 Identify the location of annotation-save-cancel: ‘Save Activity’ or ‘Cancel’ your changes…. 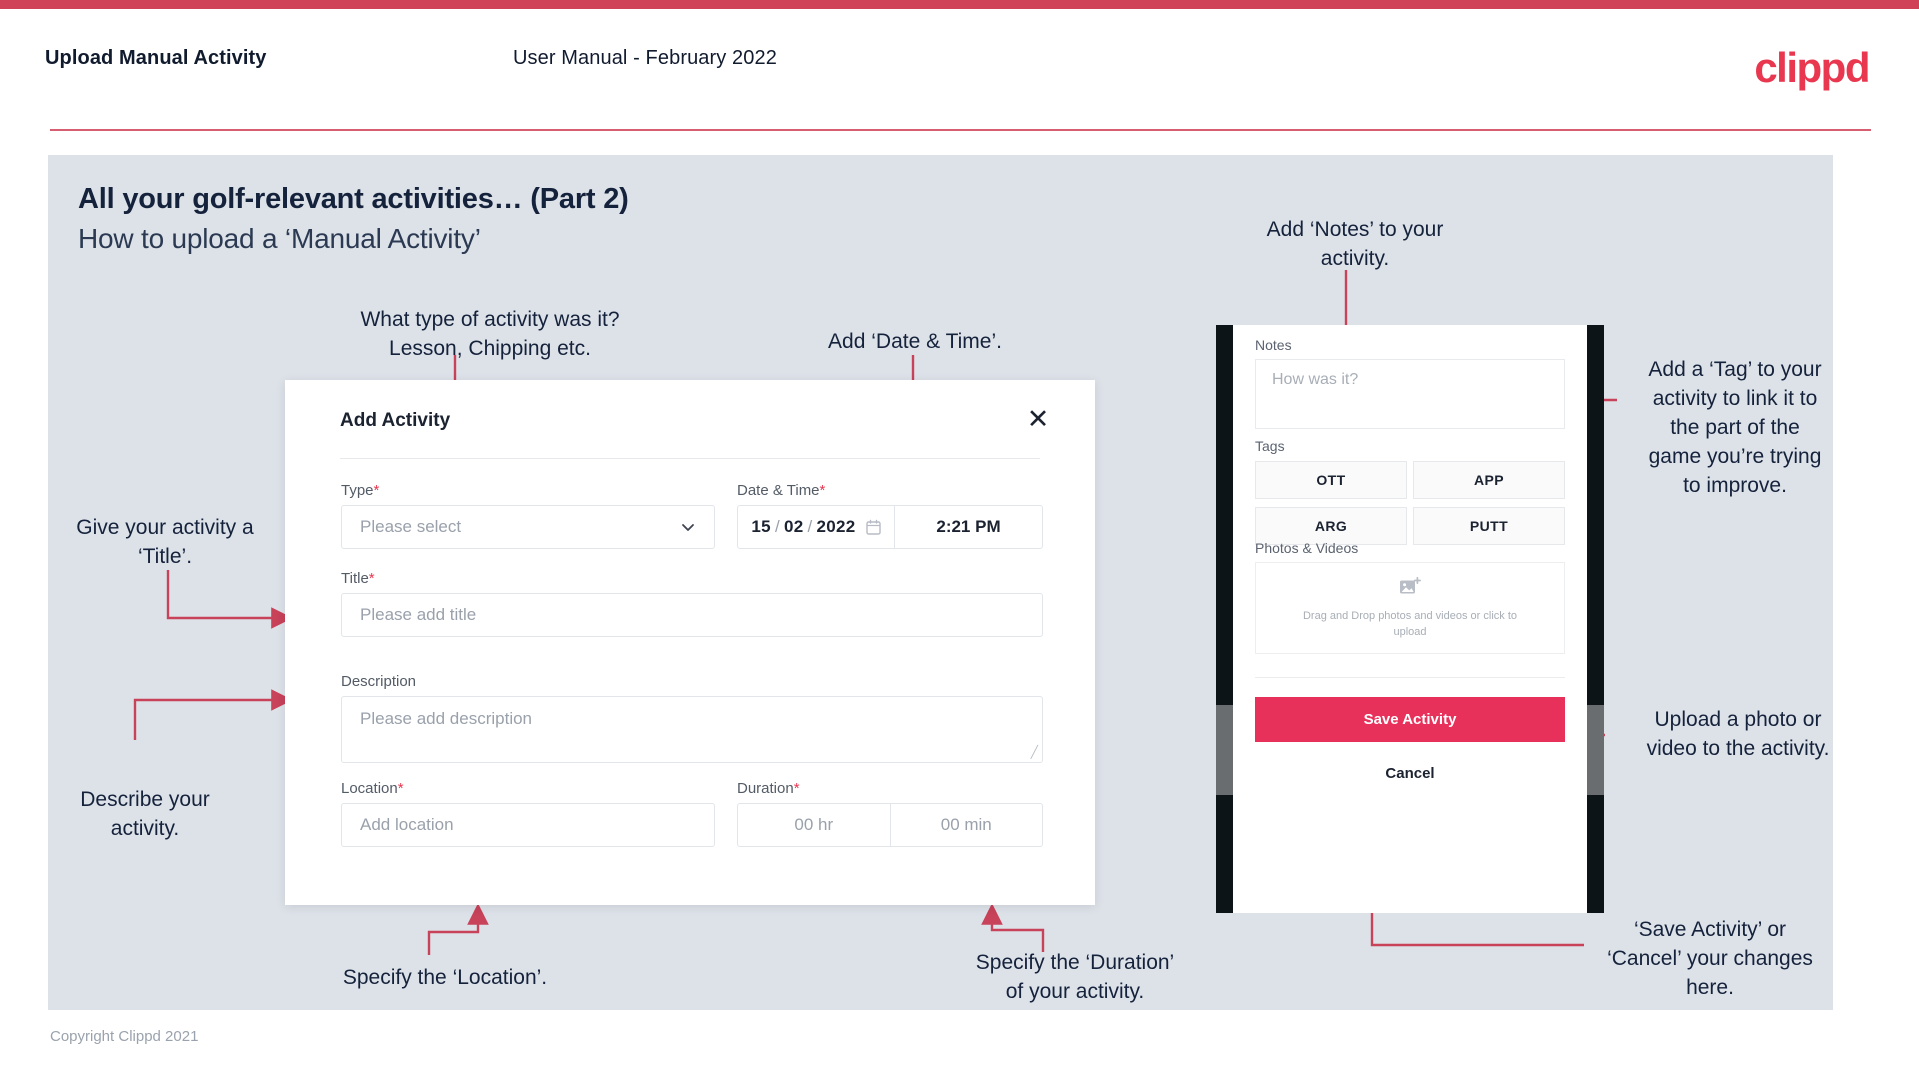
(1710, 958).